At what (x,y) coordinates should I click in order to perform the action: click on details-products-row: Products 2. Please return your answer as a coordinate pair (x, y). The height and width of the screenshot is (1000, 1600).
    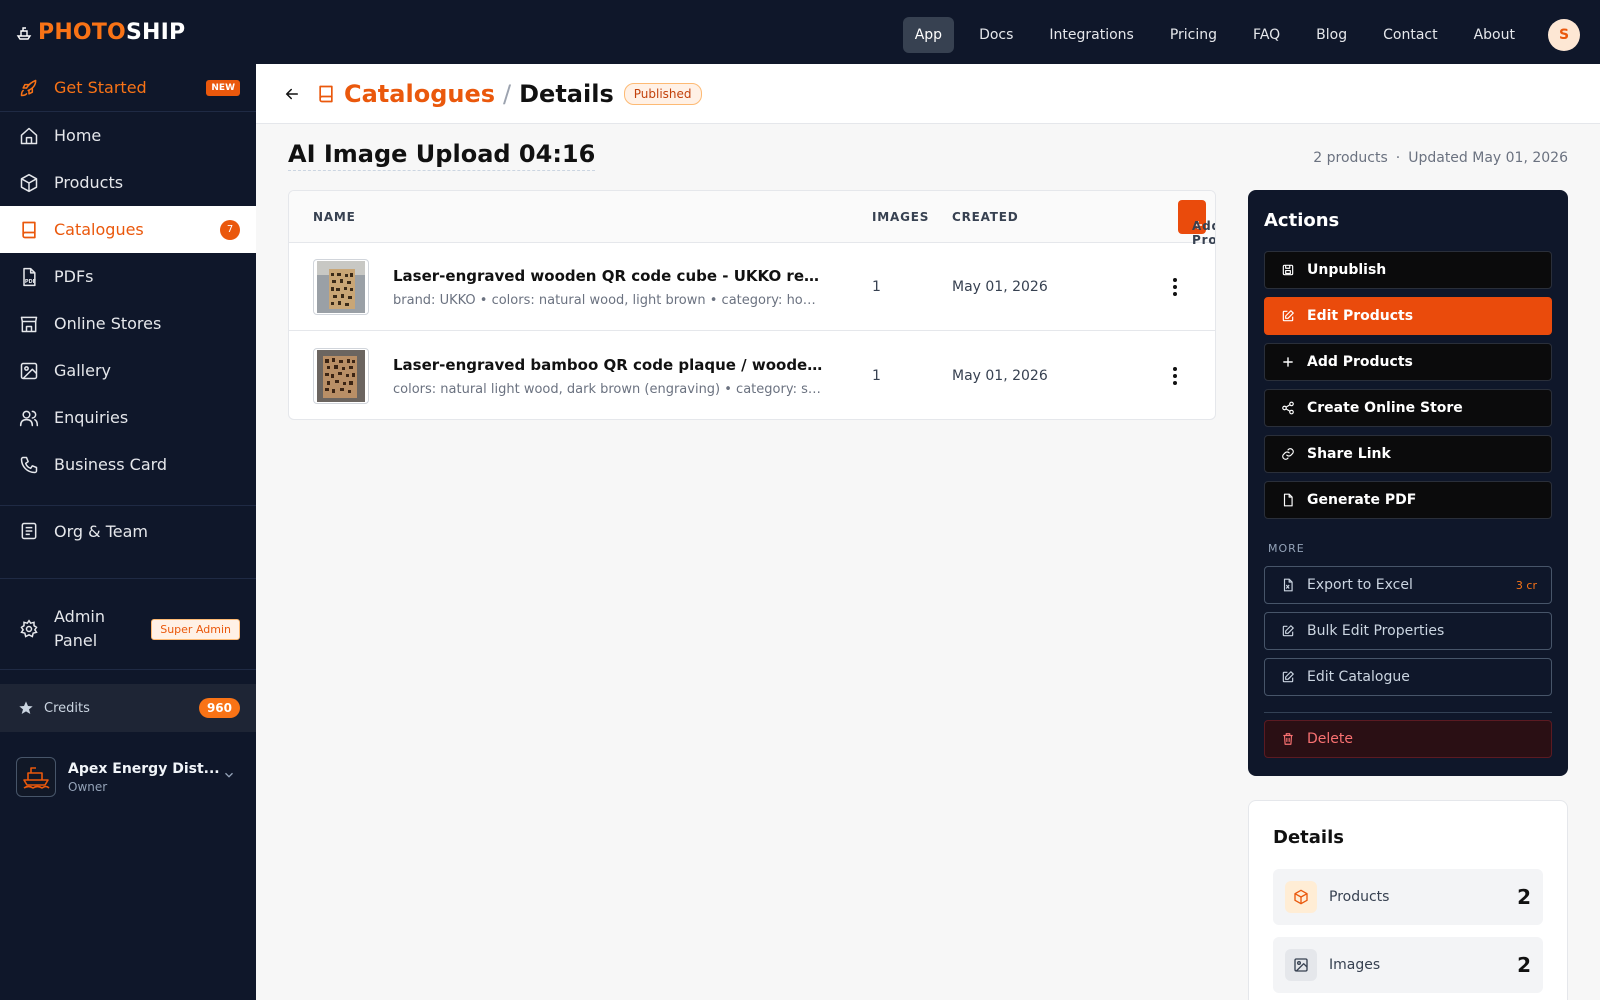
    Looking at the image, I should click on (1408, 897).